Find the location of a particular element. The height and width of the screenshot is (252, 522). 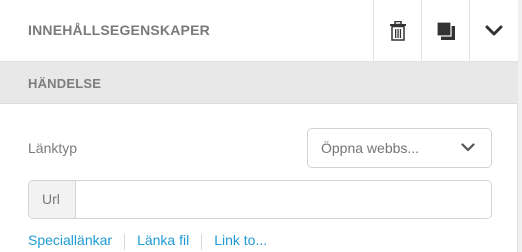

link-file-link: Länka fil is located at coordinates (163, 240).